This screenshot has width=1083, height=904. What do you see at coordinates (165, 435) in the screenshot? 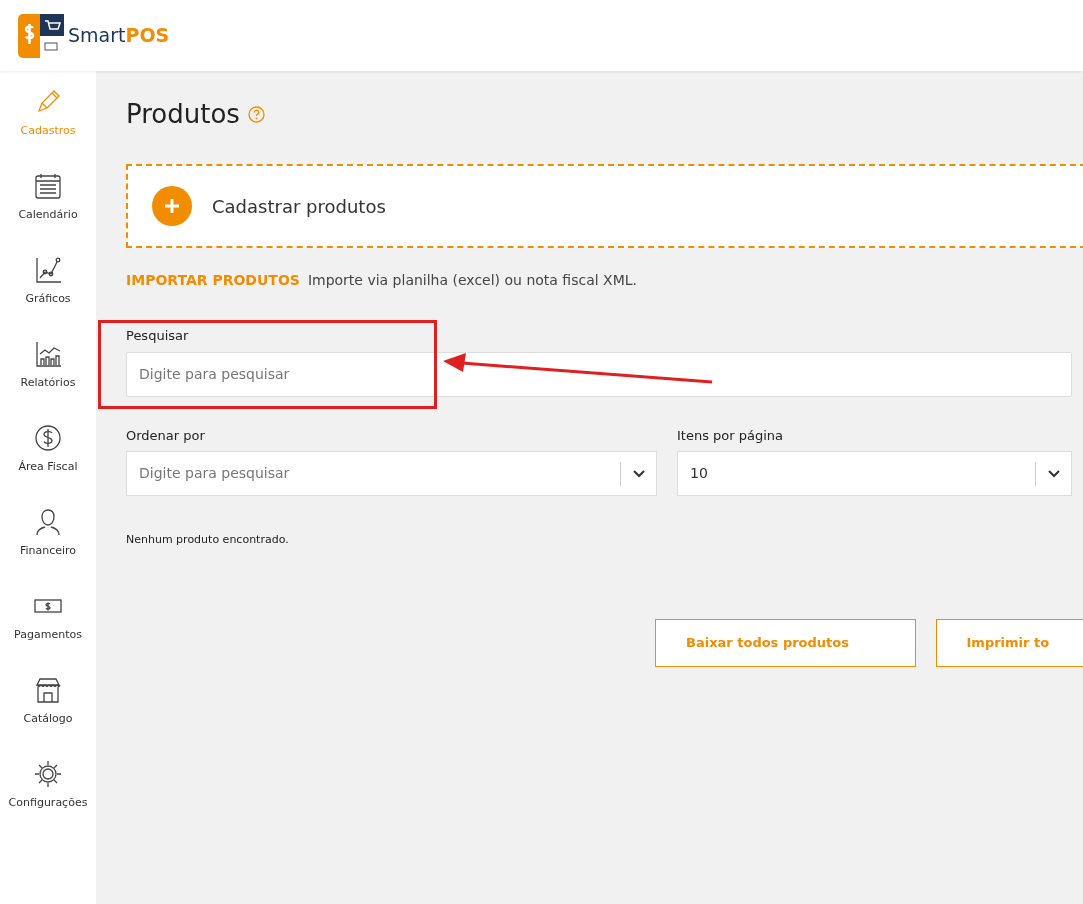
I see `sort-label: Ordenar por` at bounding box center [165, 435].